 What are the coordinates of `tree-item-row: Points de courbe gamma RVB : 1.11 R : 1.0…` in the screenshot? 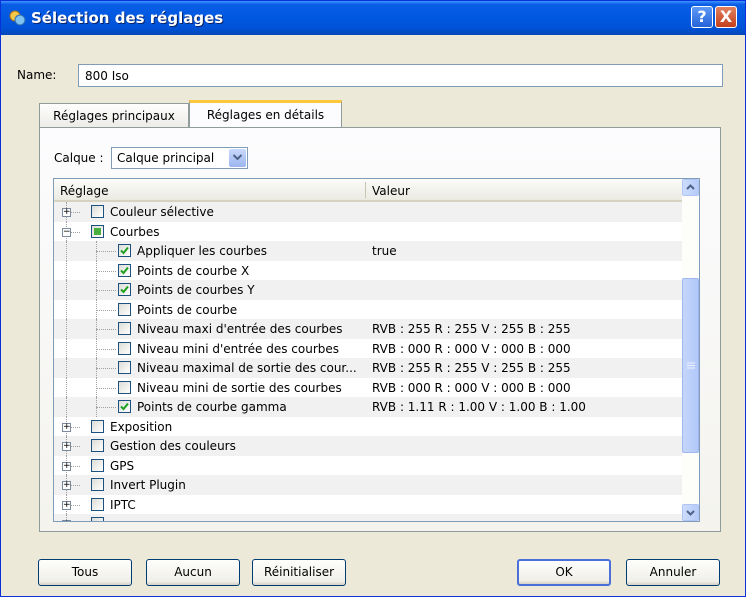 It's located at (368, 407).